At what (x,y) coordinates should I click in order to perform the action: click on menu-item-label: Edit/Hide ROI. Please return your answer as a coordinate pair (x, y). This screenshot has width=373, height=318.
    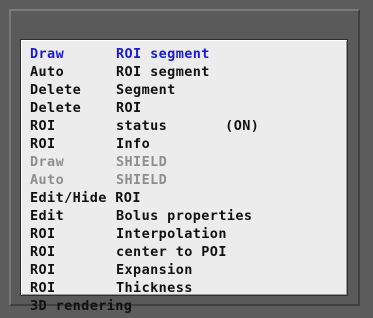
    Looking at the image, I should click on (85, 198).